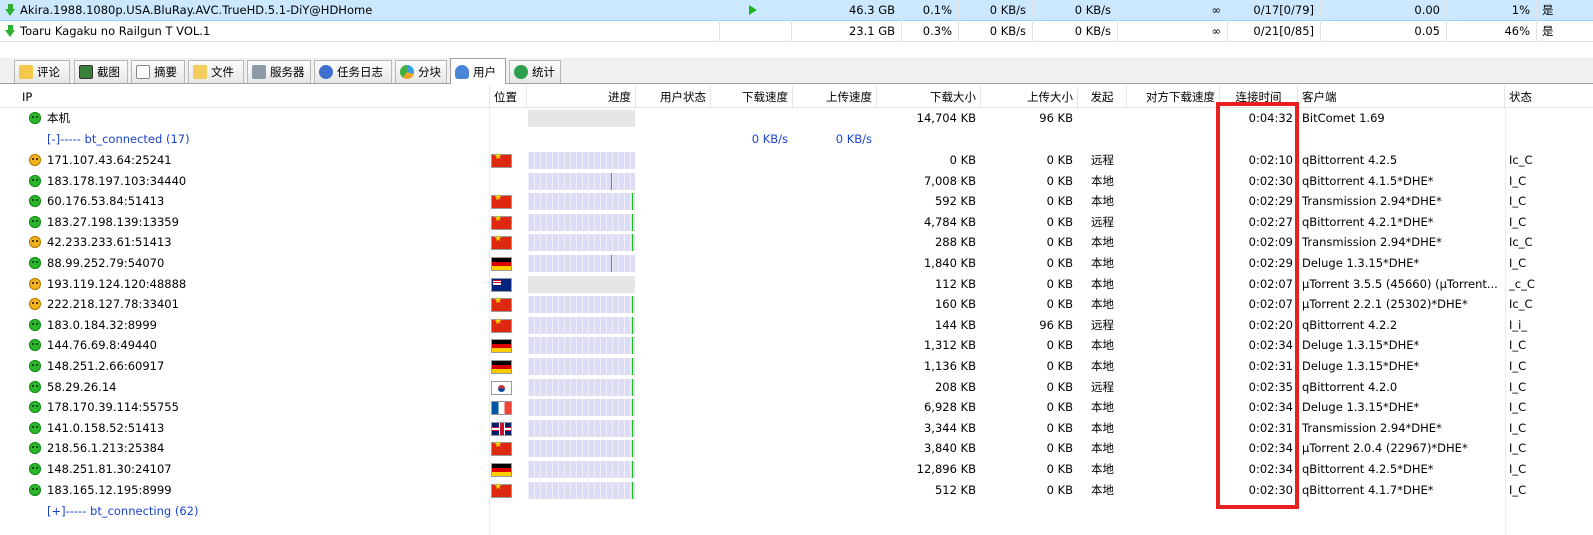 Image resolution: width=1593 pixels, height=535 pixels. What do you see at coordinates (1384, 10) in the screenshot?
I see `task-share: 0.00` at bounding box center [1384, 10].